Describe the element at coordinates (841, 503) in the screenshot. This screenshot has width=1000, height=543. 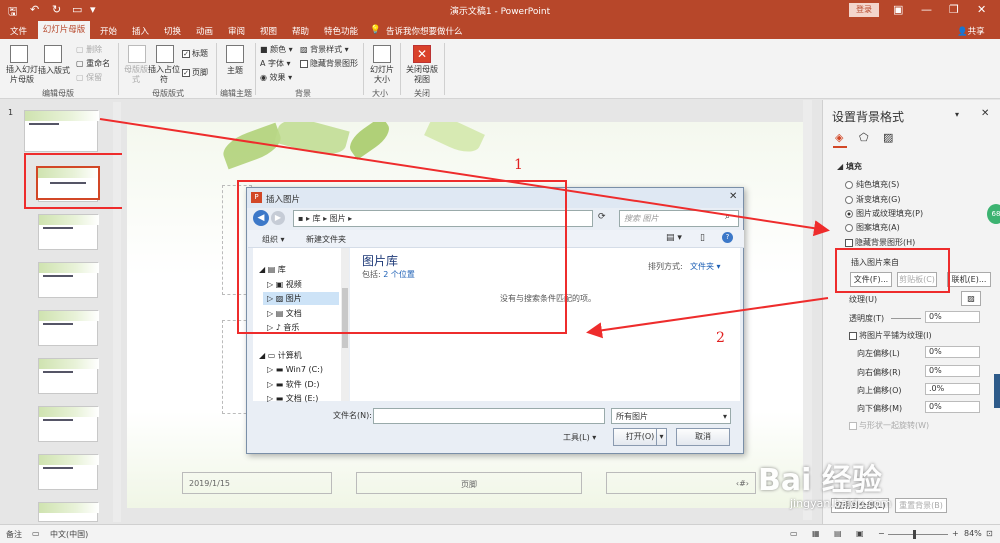
I see `baidu-watermark-url: jingyan.baidu.com` at that location.